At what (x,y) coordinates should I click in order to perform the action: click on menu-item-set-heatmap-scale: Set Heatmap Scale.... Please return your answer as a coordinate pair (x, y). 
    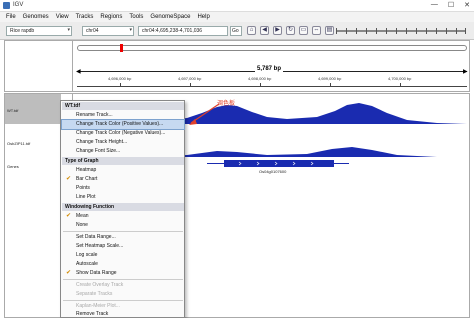
    Looking at the image, I should click on (123, 246).